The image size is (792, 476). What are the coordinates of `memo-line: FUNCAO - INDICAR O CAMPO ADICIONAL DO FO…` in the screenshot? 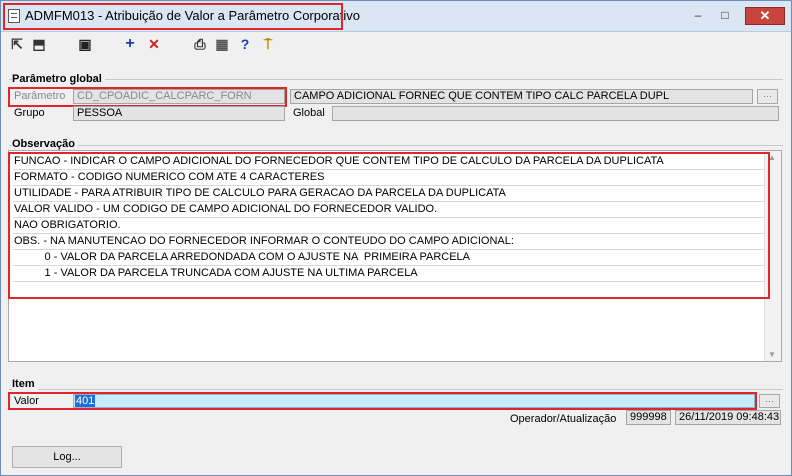 It's located at (339, 161).